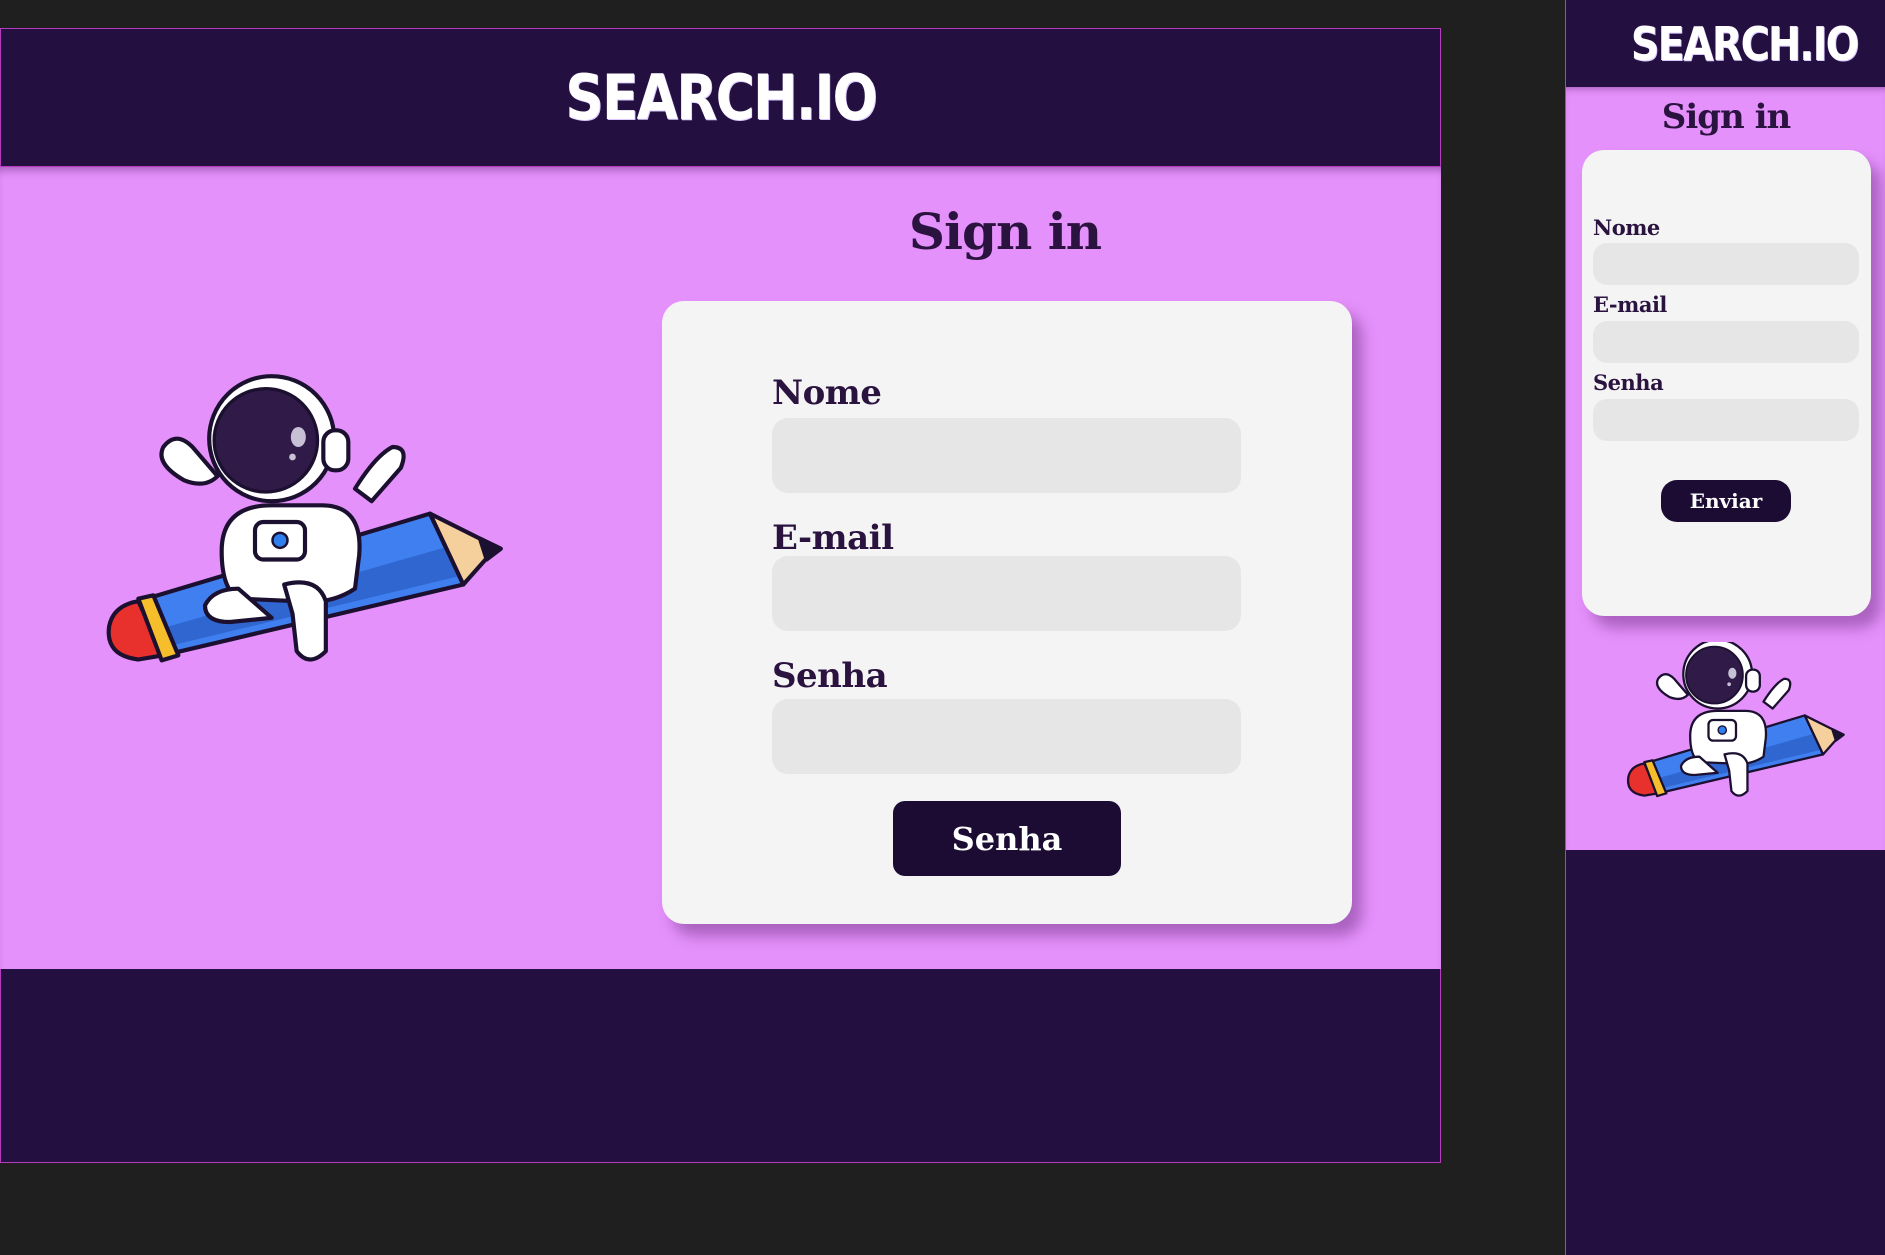 The height and width of the screenshot is (1255, 1885). Describe the element at coordinates (1006, 455) in the screenshot. I see `name-field` at that location.